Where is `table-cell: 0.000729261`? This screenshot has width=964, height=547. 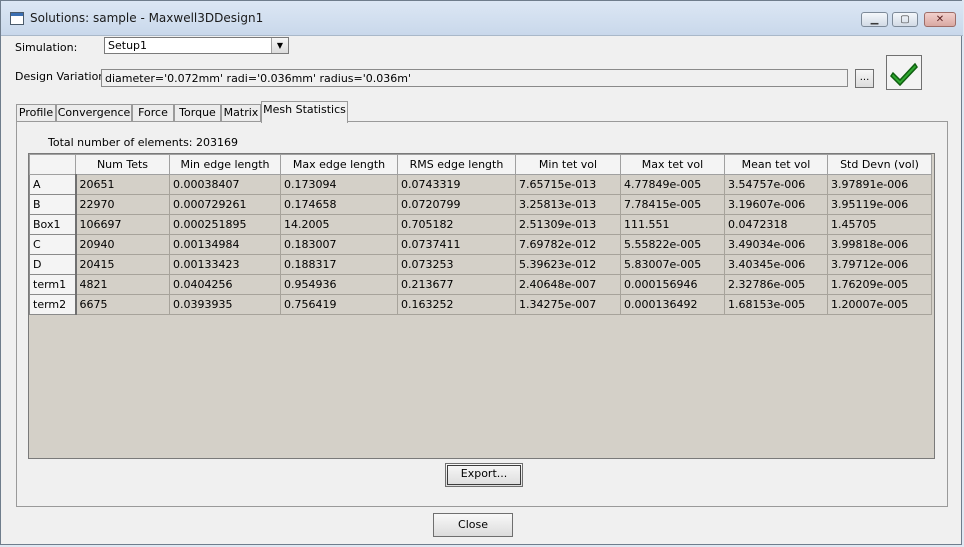 table-cell: 0.000729261 is located at coordinates (225, 204).